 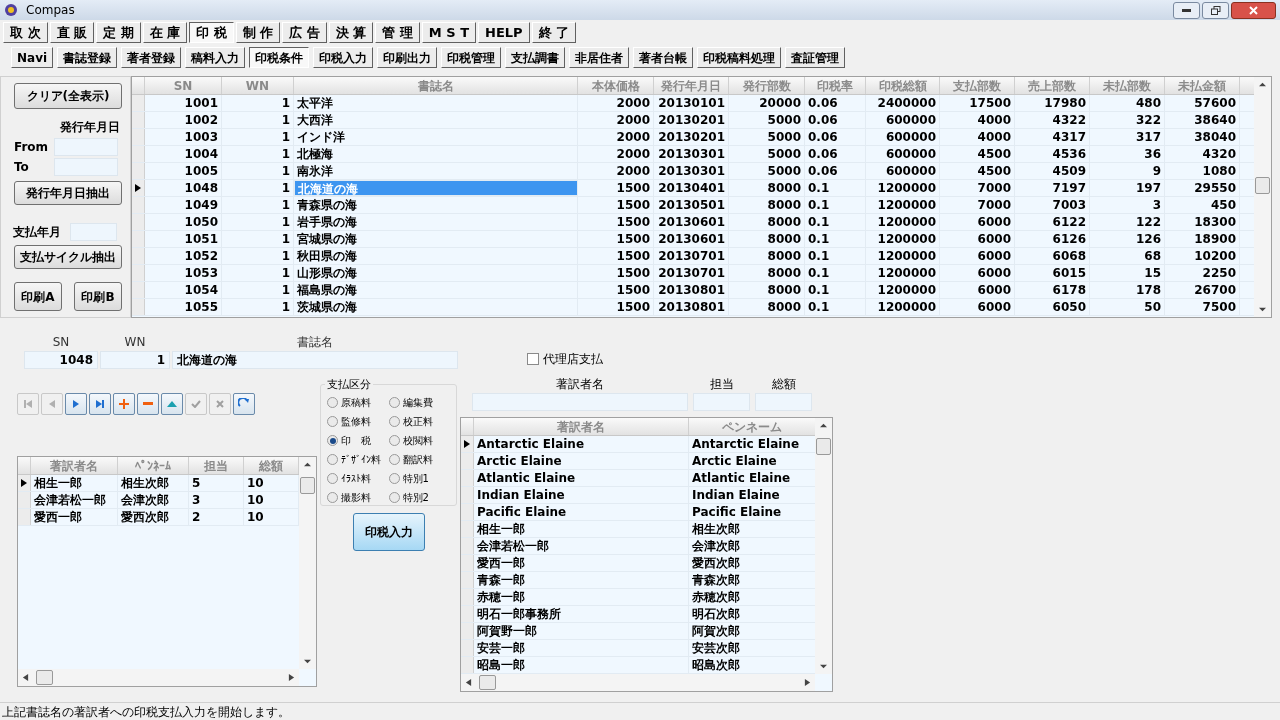 I want to click on menu-tab: 直 販, so click(x=72, y=32).